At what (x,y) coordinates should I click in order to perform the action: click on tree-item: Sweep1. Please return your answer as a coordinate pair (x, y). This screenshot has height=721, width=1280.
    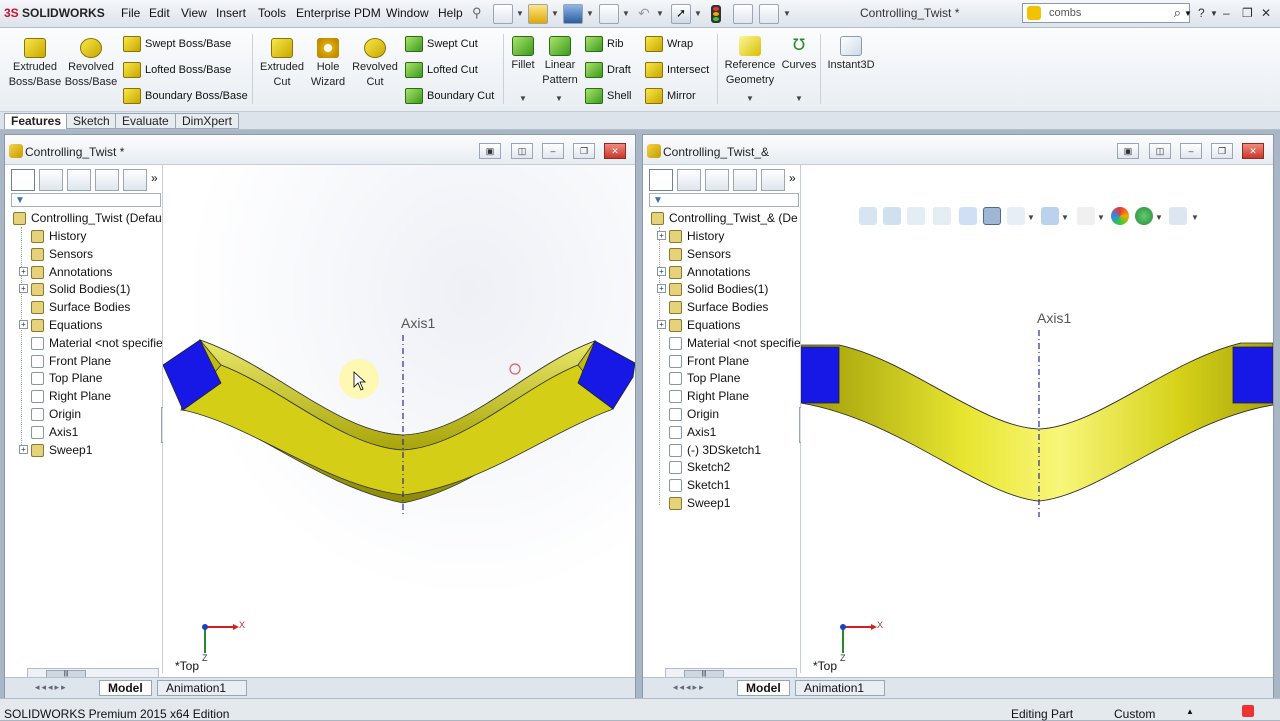
    Looking at the image, I should click on (734, 503).